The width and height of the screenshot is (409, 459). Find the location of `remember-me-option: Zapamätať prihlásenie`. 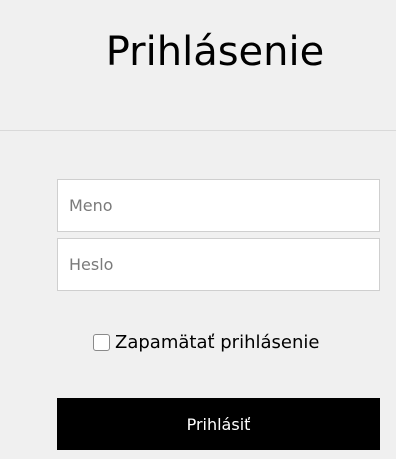

remember-me-option: Zapamätať prihlásenie is located at coordinates (206, 342).